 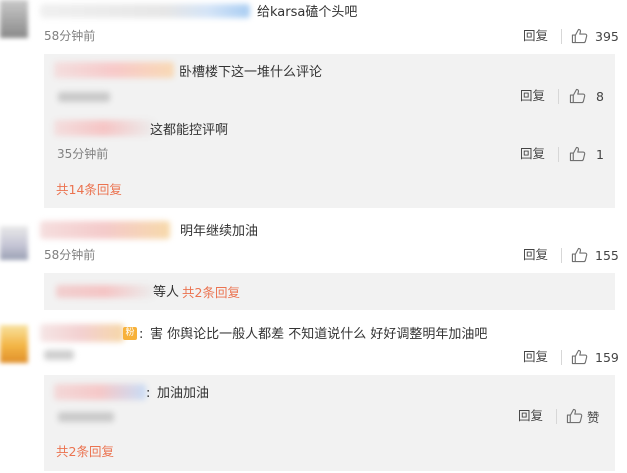 What do you see at coordinates (130, 333) in the screenshot?
I see `fan-badge-icon: 粉` at bounding box center [130, 333].